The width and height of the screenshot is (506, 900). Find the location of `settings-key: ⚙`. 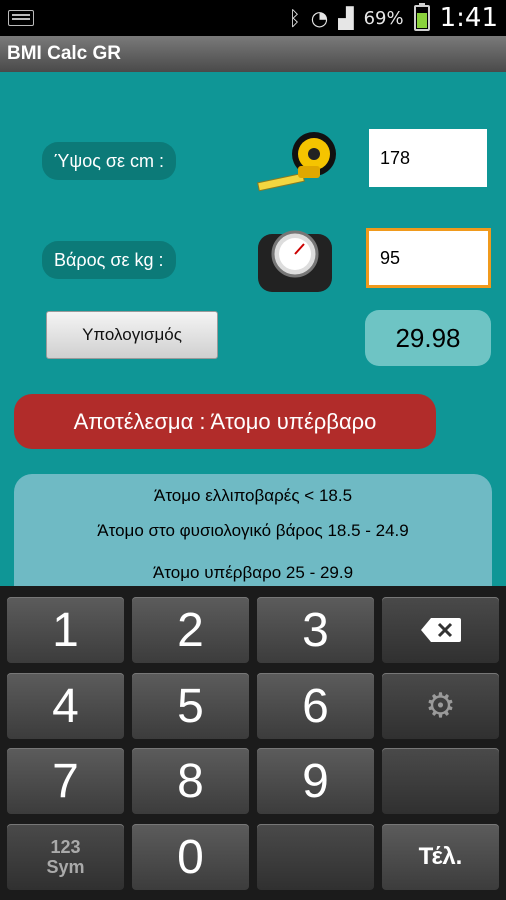

settings-key: ⚙ is located at coordinates (440, 706).